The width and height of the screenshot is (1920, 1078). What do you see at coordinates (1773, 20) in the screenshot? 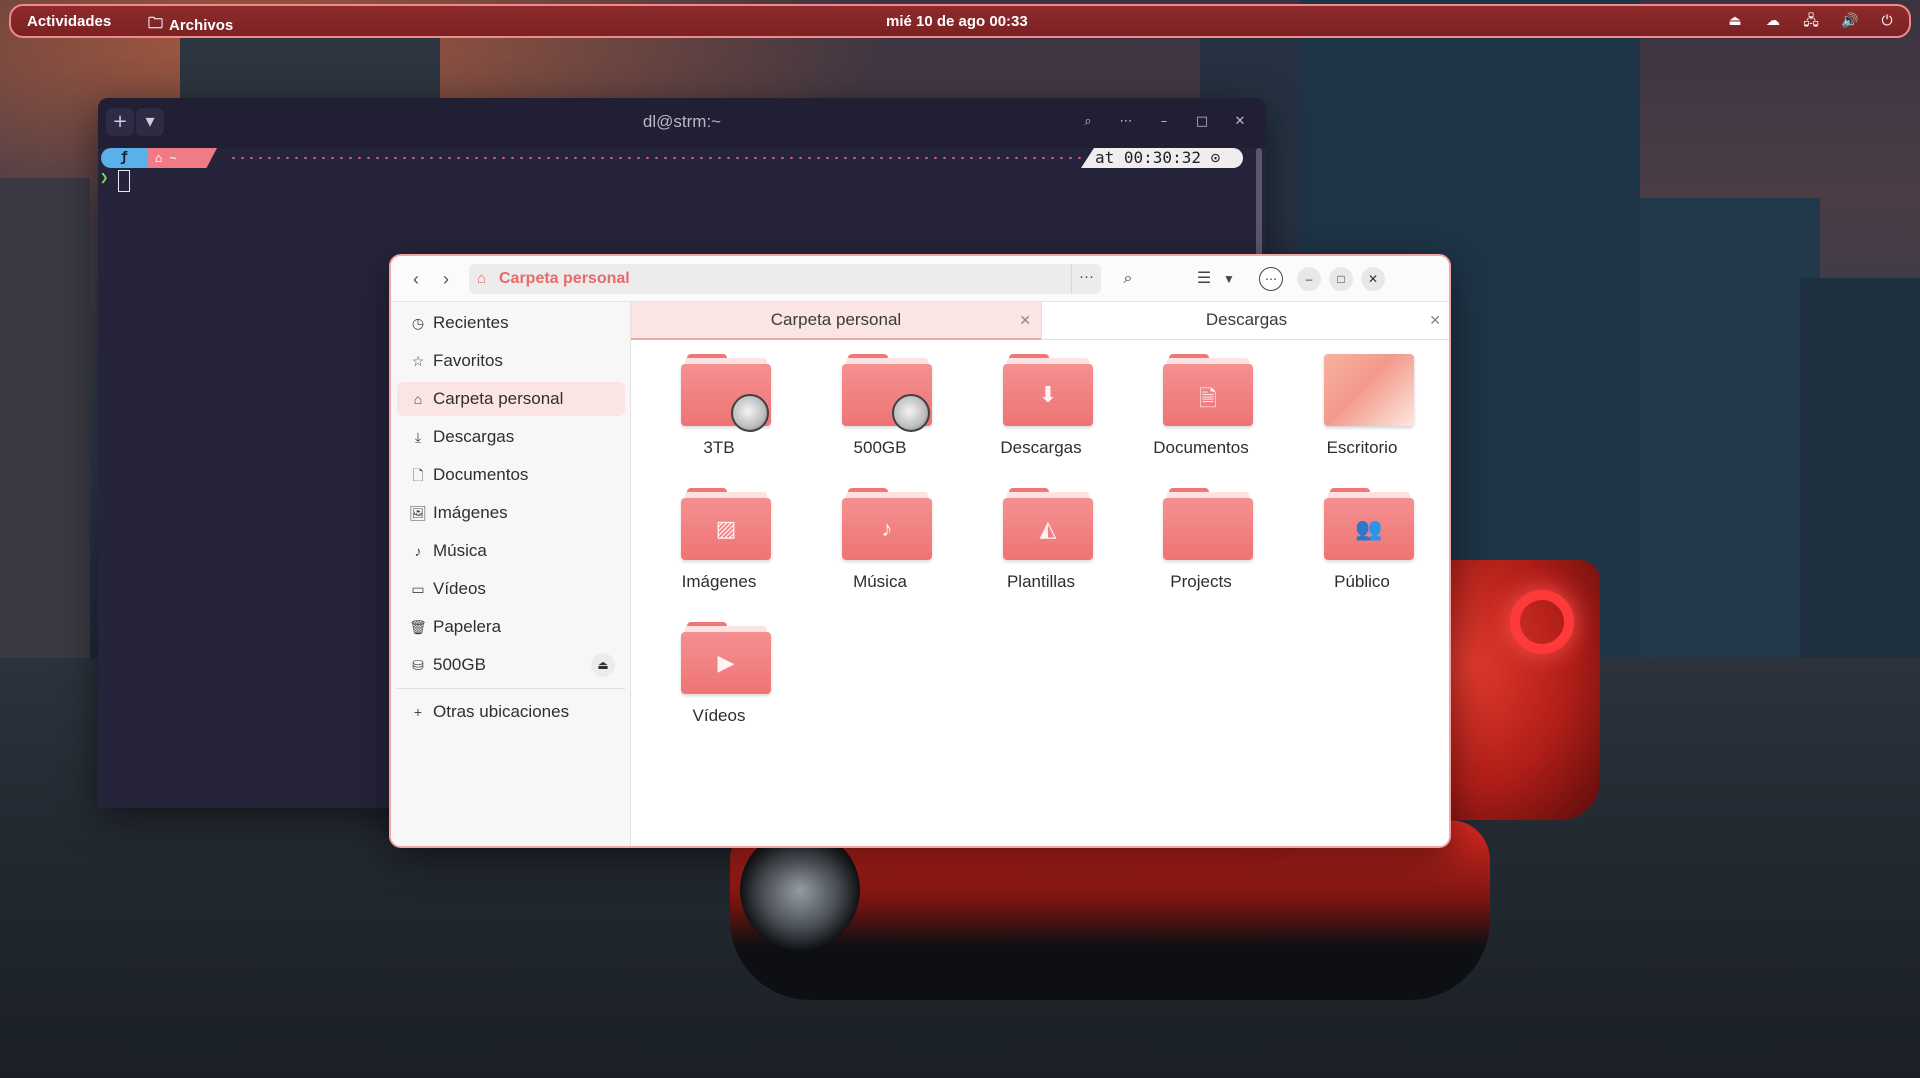
I see `app-indicator-icon: ☁` at bounding box center [1773, 20].